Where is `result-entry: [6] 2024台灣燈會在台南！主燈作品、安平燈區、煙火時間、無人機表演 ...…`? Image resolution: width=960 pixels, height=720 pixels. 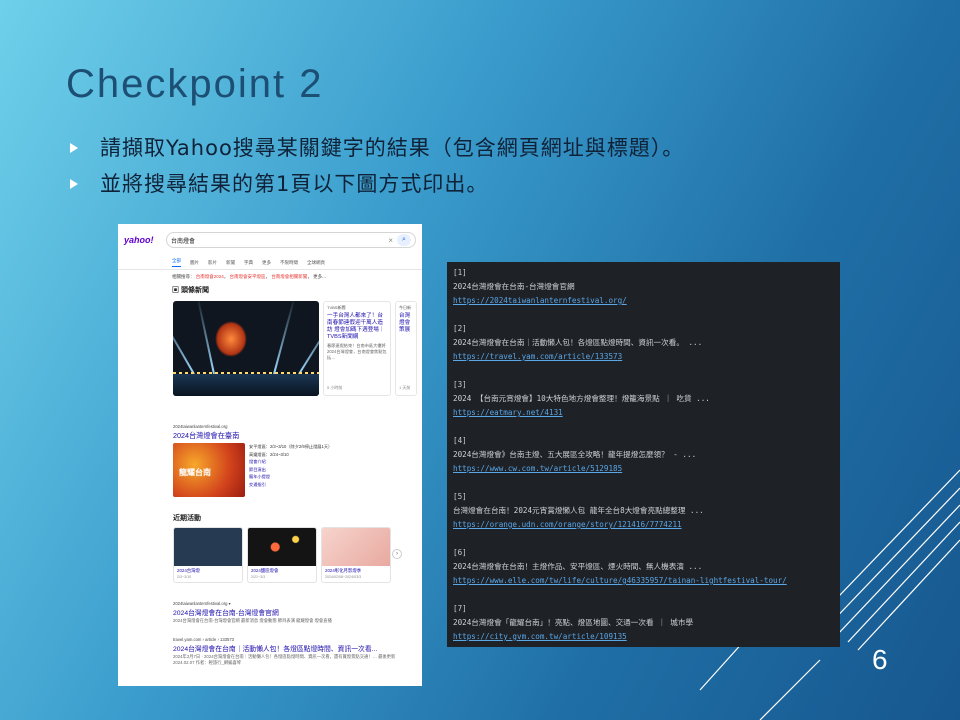
result-entry: [6] 2024台灣燈會在台南！主燈作品、安平燈區、煙火時間、無人機表演 ...… is located at coordinates (643, 574).